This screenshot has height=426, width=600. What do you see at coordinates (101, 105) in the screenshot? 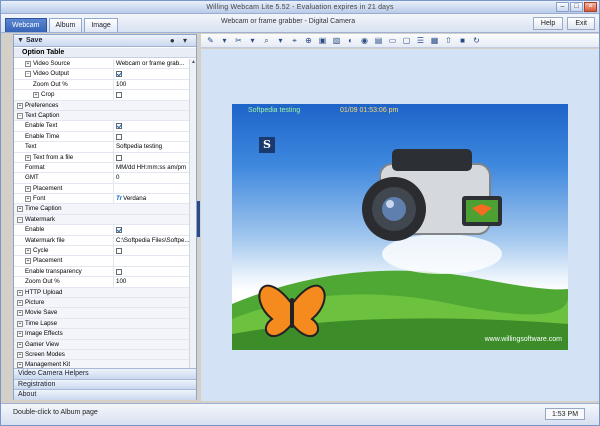
I see `option-row: + Preferences` at bounding box center [101, 105].